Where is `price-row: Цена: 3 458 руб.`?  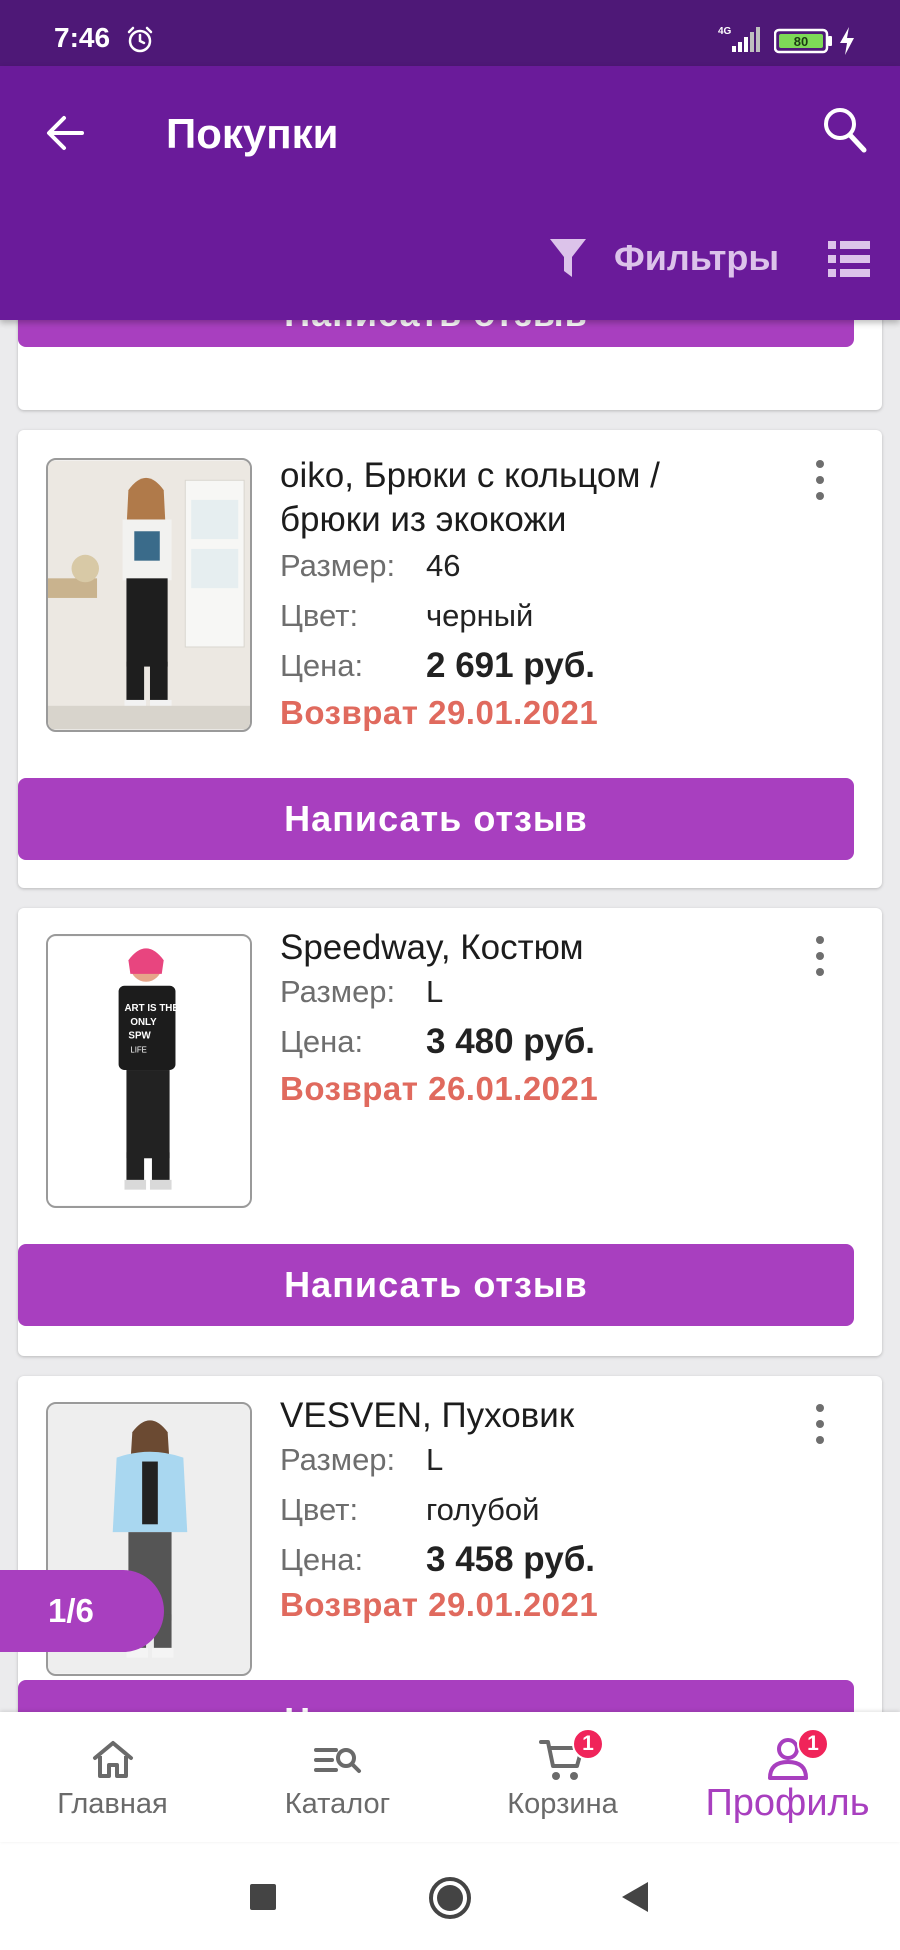
price-row: Цена: 3 458 руб. is located at coordinates (437, 1560).